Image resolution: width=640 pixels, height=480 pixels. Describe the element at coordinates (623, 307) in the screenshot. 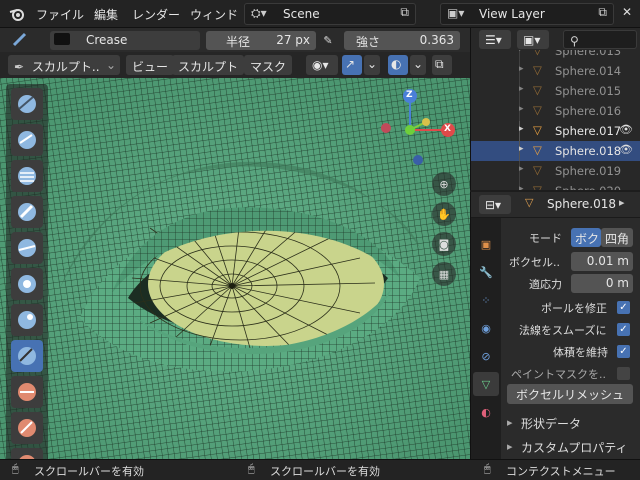

I see `fix-poles-checkbox: ✓` at that location.